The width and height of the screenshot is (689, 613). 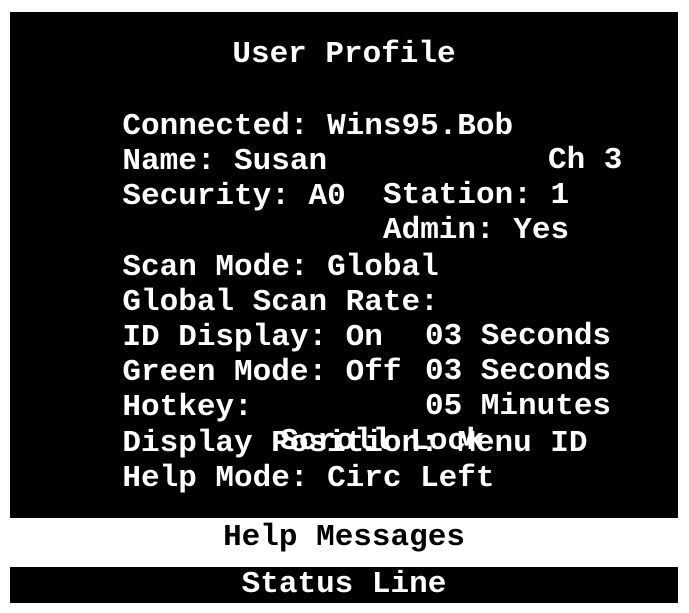 What do you see at coordinates (206, 196) in the screenshot?
I see `security-label: Security:` at bounding box center [206, 196].